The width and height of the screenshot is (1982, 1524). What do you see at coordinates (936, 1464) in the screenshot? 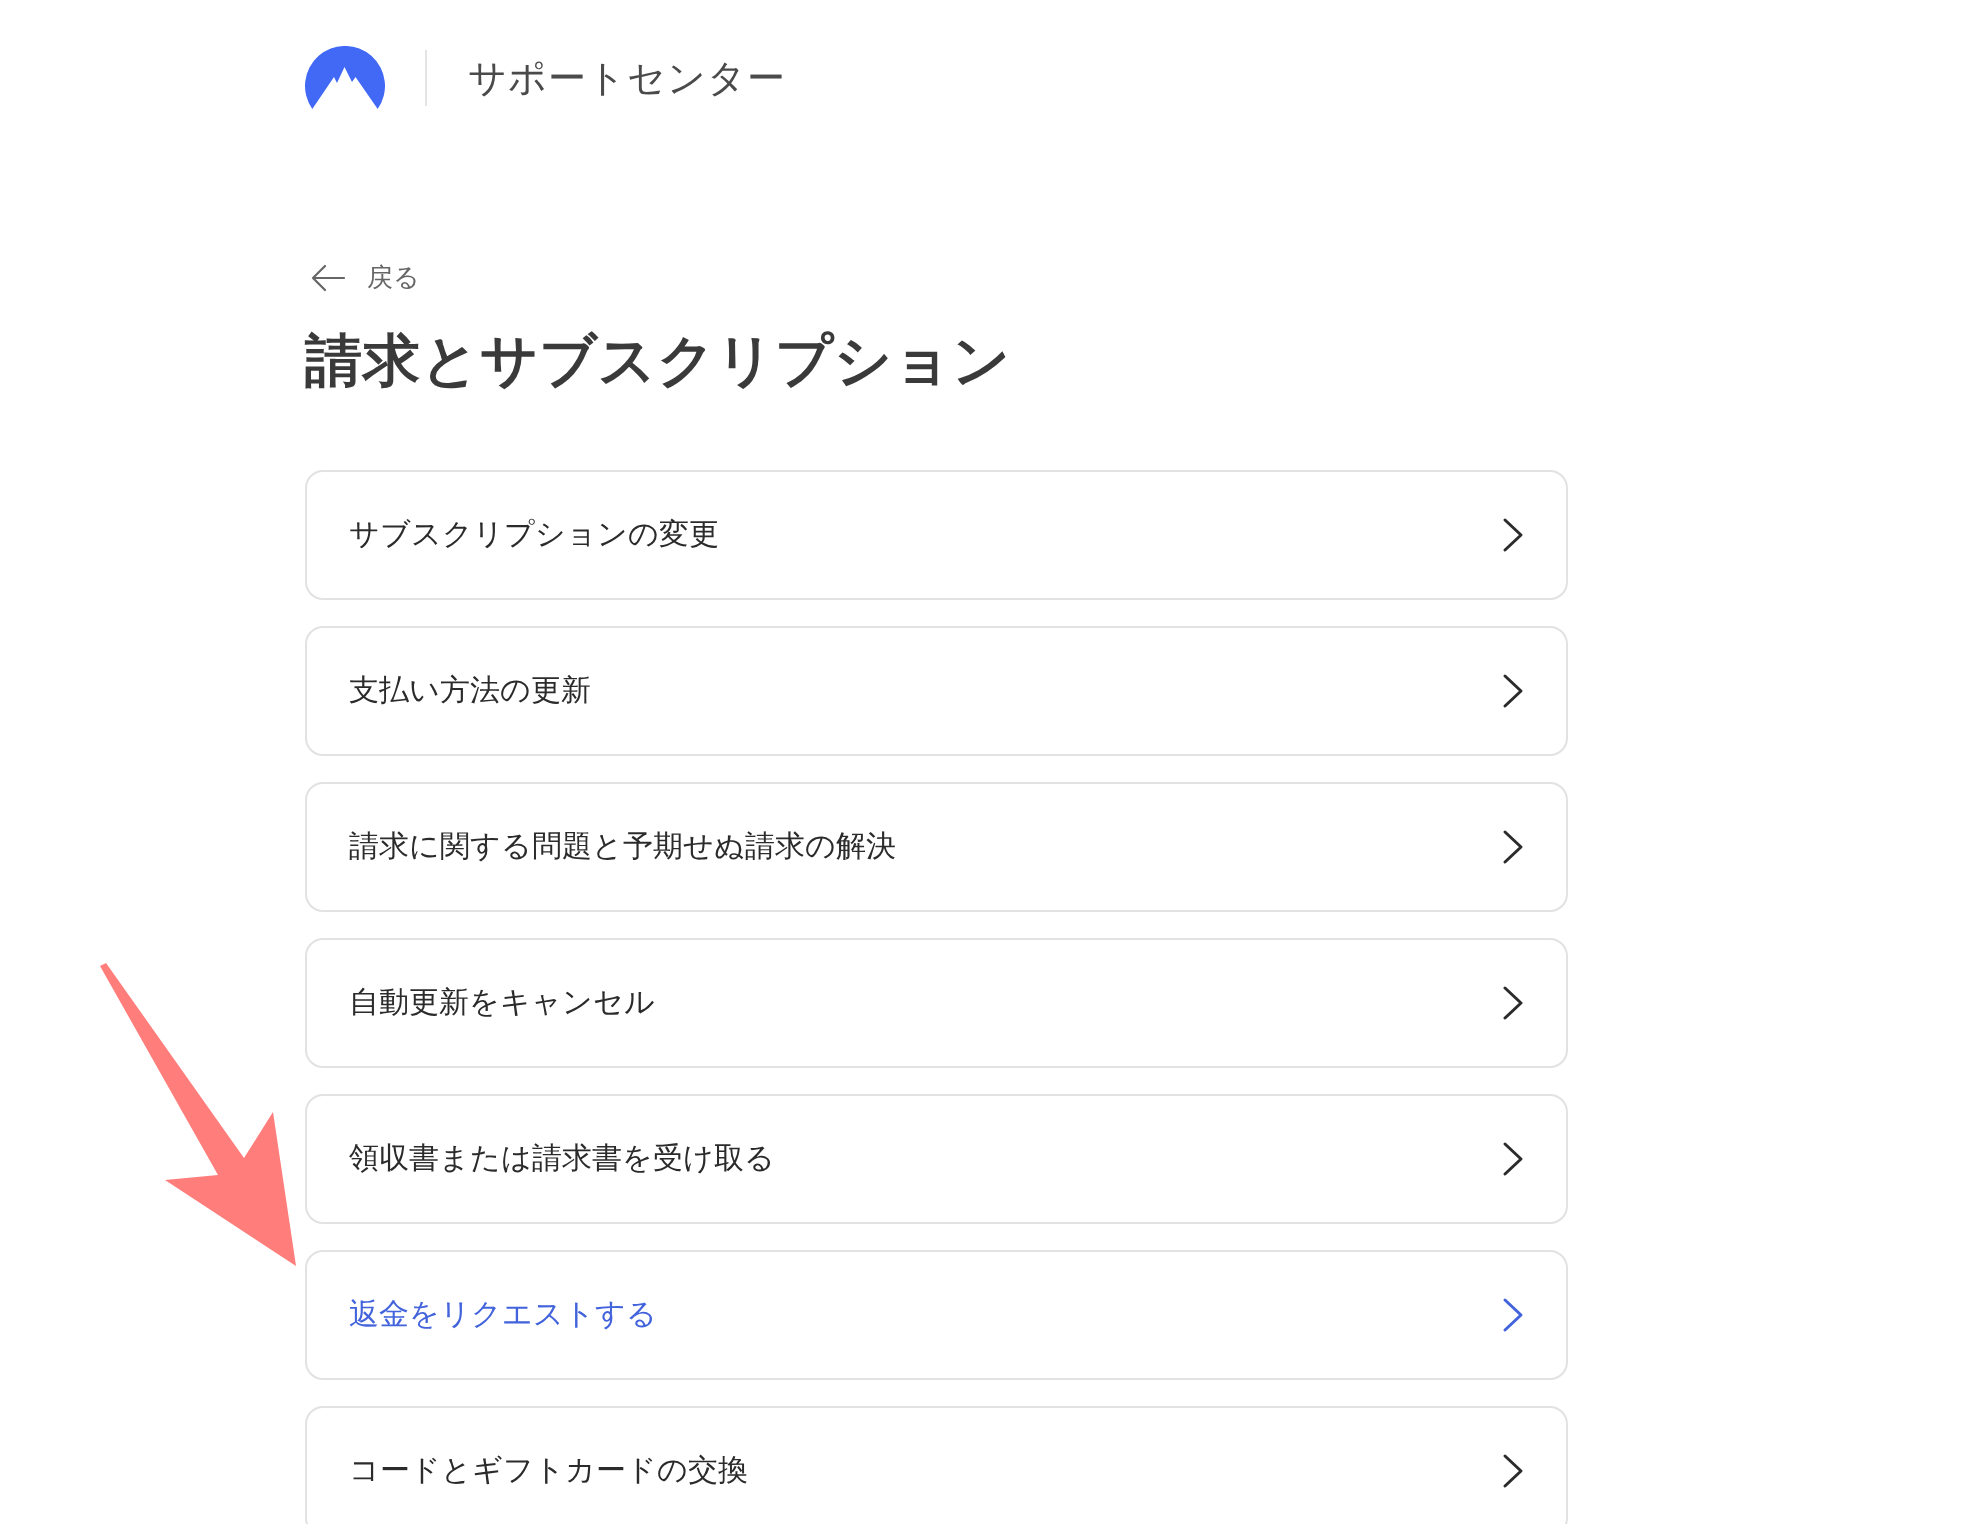
I see `topic-card: コードとギフトカードの交換` at bounding box center [936, 1464].